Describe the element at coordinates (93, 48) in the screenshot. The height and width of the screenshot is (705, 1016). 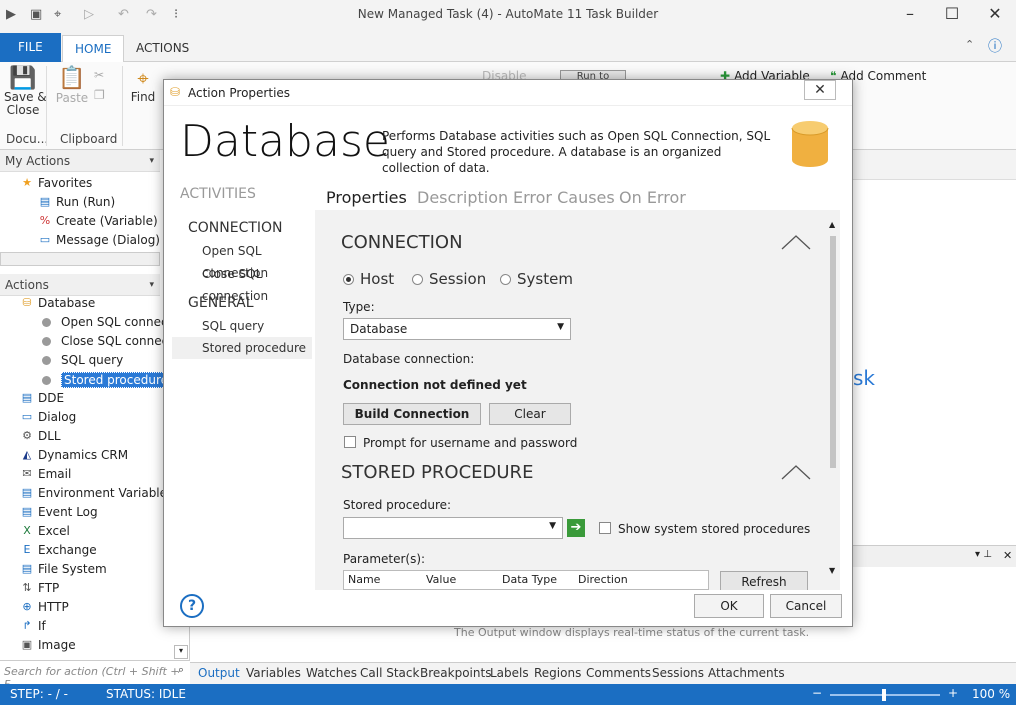
I see `tab-home: HOME` at that location.